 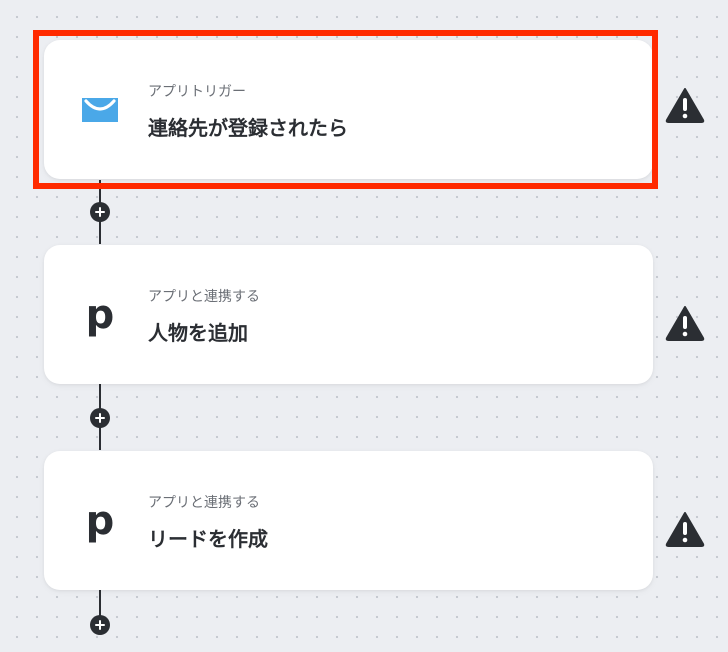 I want to click on step-title: 連絡先が登録されたら, so click(x=248, y=128).